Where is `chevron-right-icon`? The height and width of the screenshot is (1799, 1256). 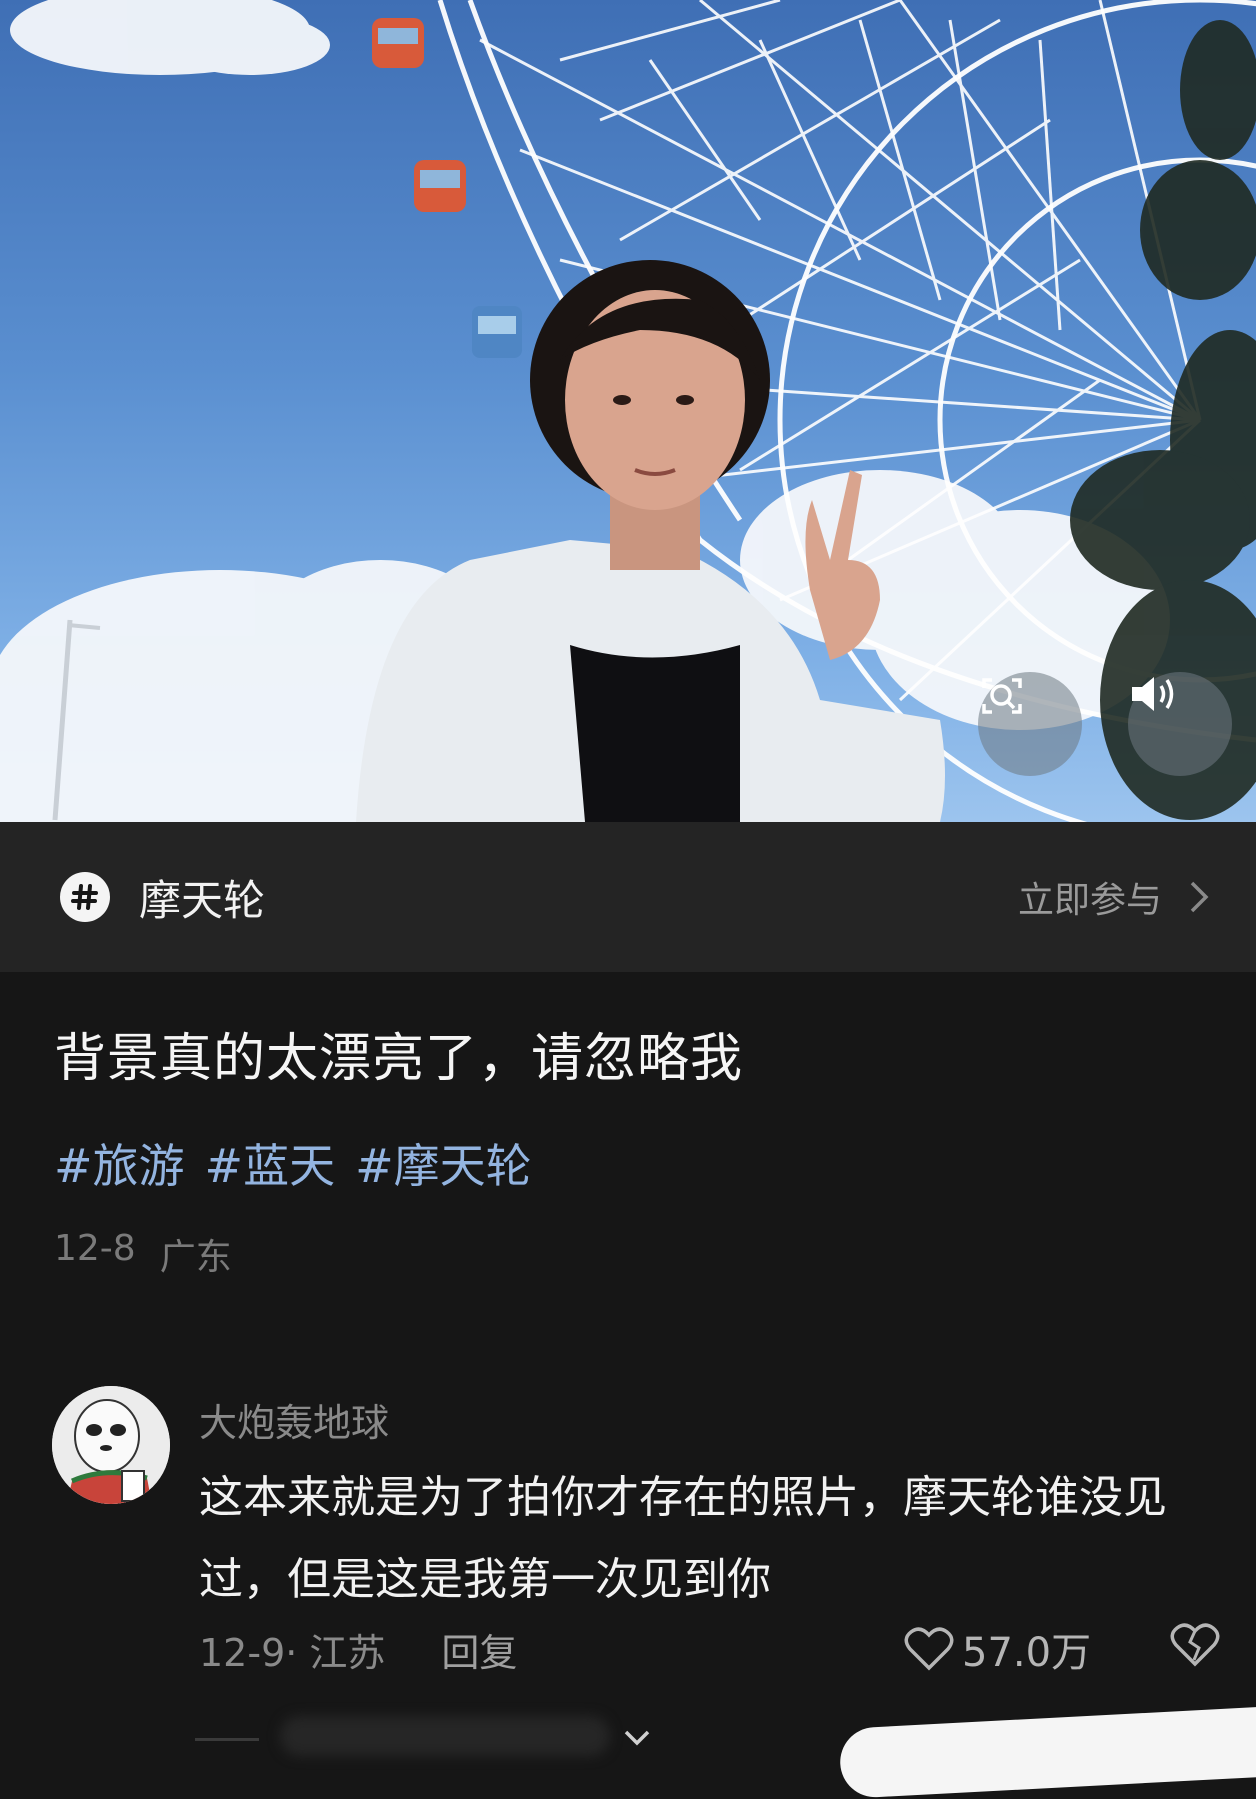
chevron-right-icon is located at coordinates (1199, 897).